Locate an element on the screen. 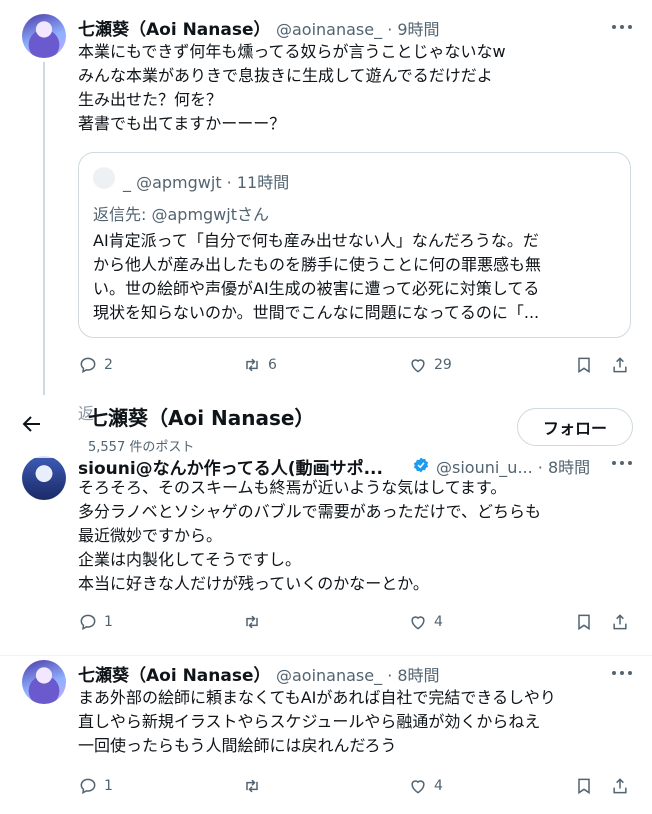  quoted-avatar is located at coordinates (104, 178).